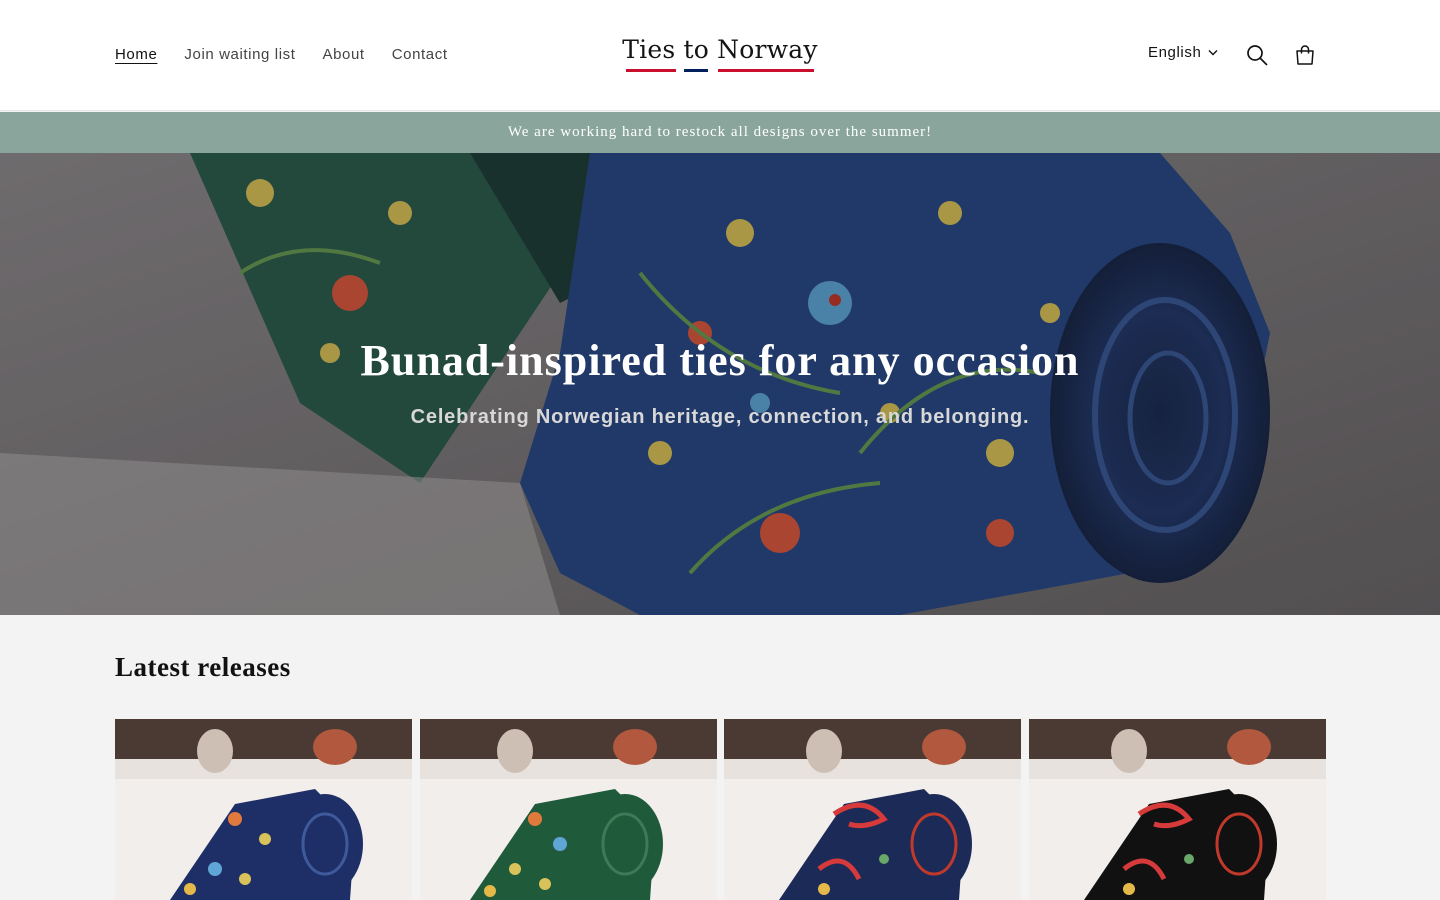 This screenshot has width=1440, height=900. Describe the element at coordinates (696, 70) in the screenshot. I see `logo-bar-blue` at that location.